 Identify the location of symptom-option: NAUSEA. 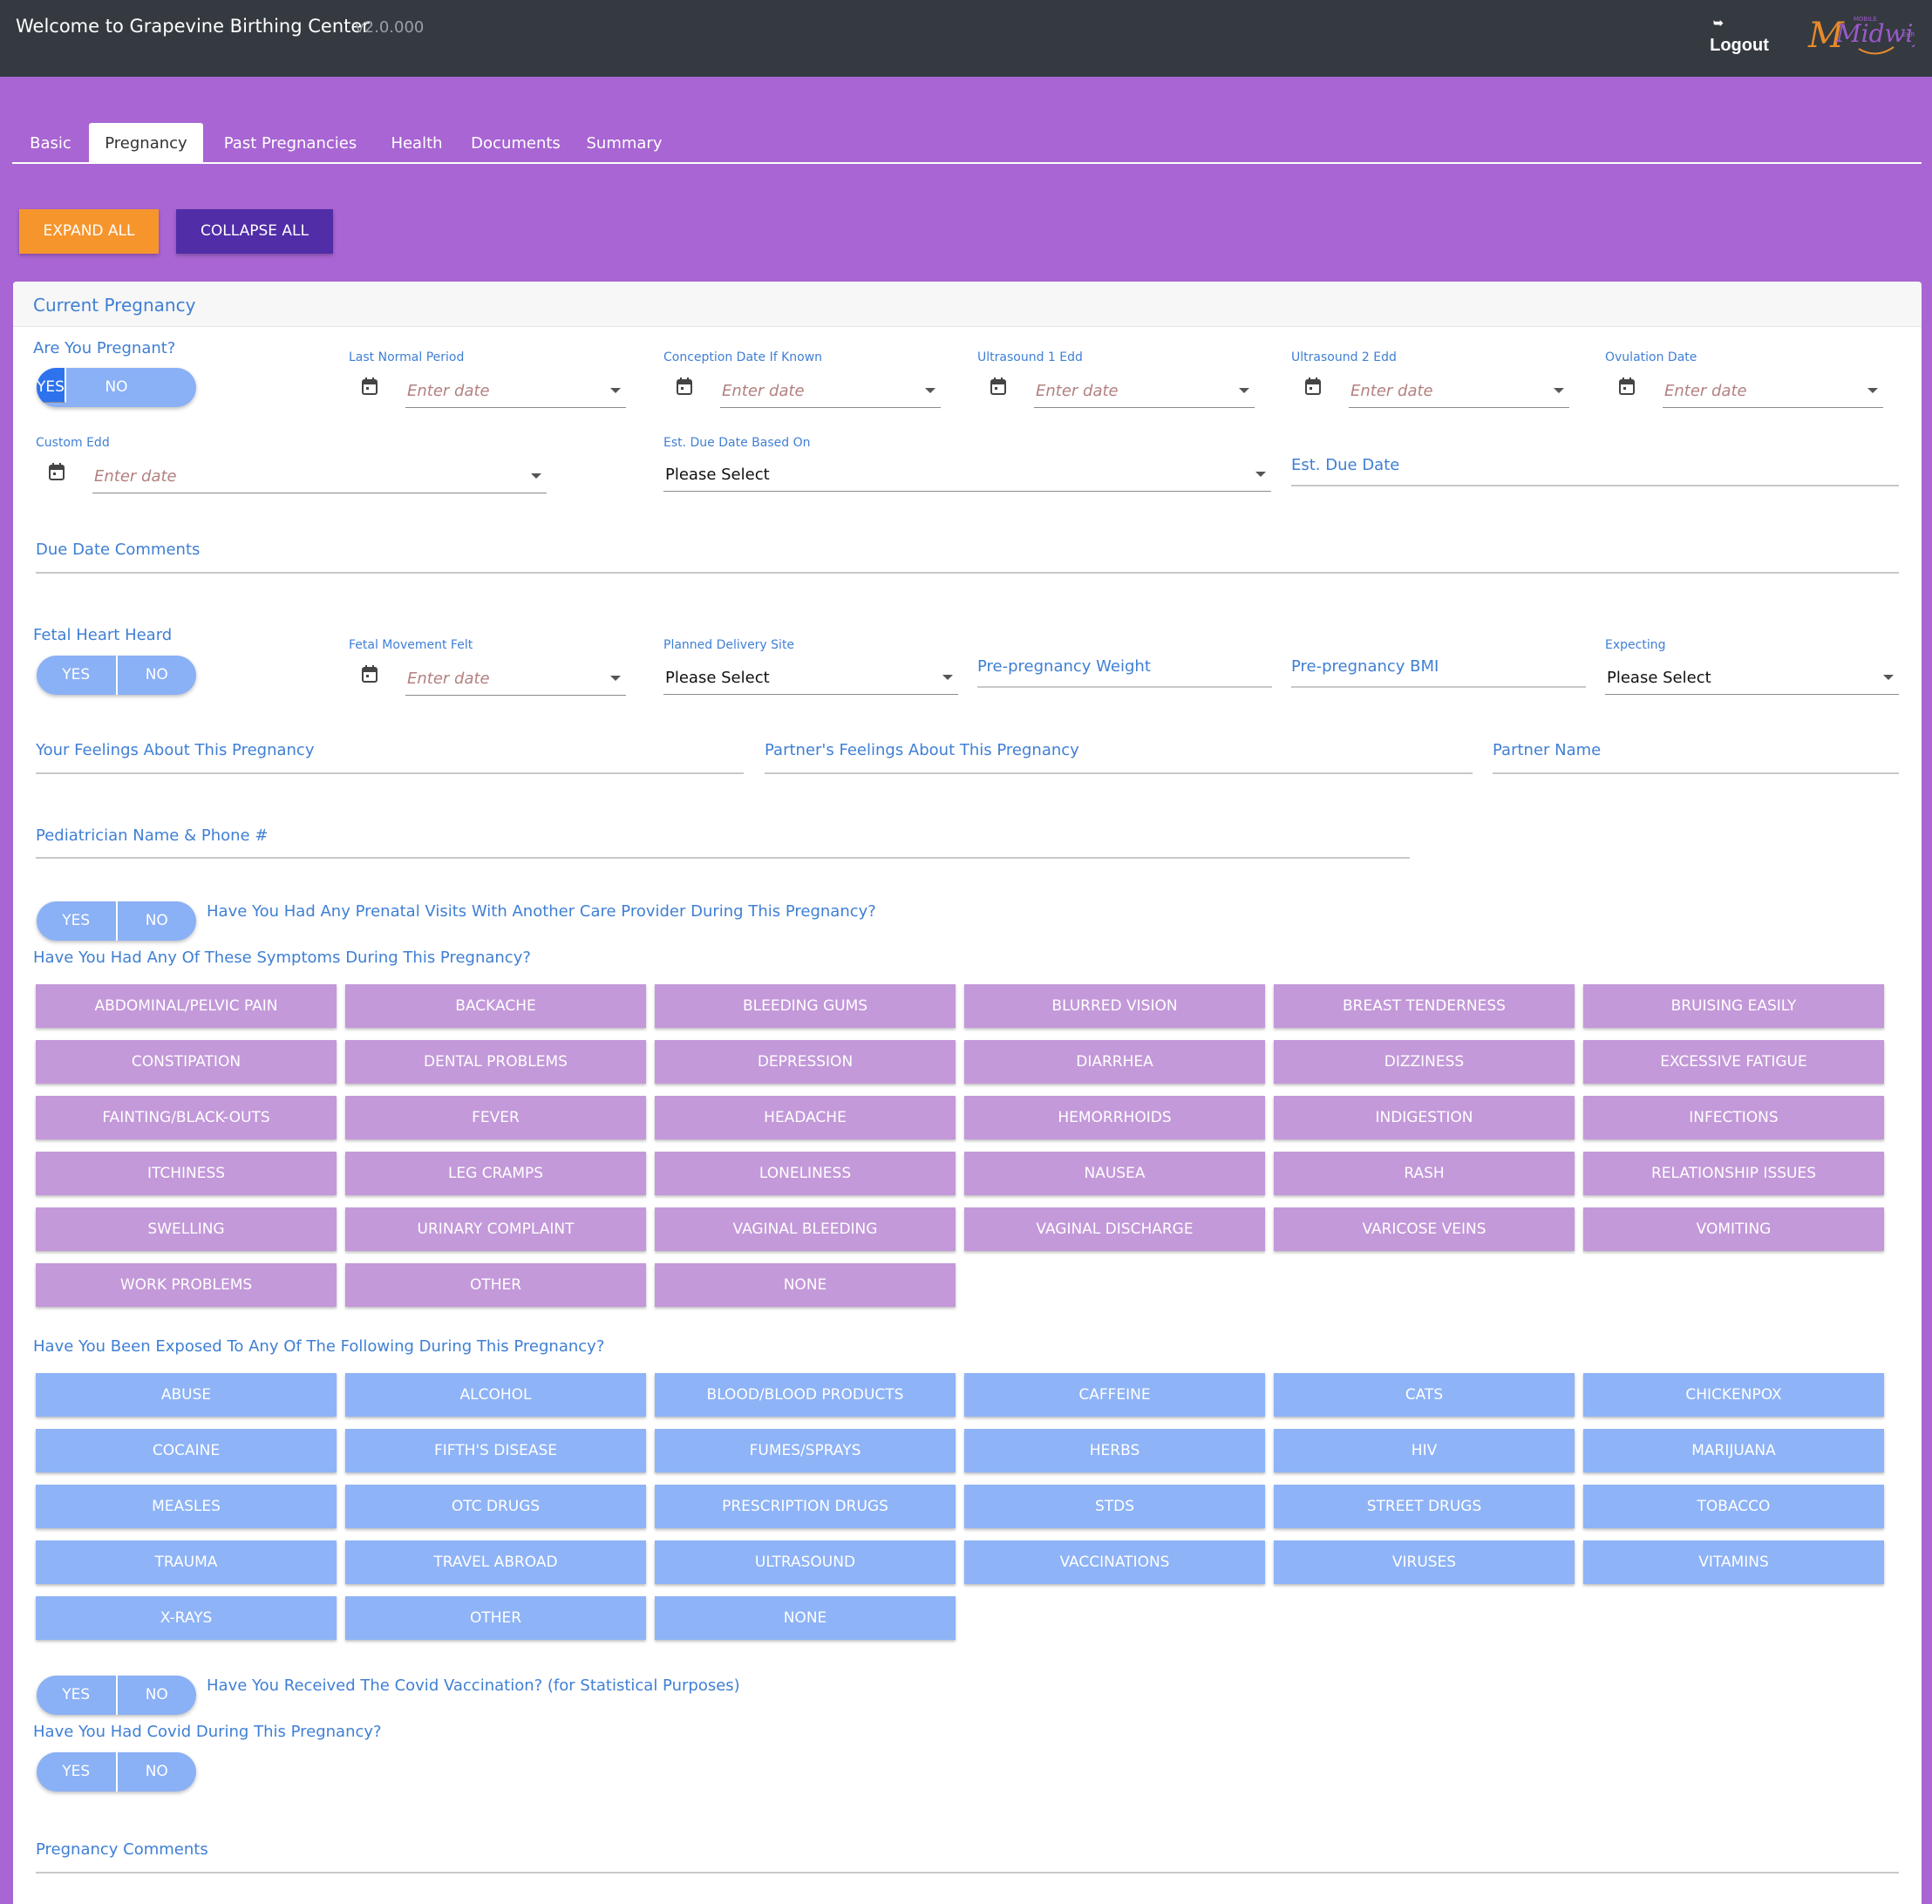
(1114, 1173).